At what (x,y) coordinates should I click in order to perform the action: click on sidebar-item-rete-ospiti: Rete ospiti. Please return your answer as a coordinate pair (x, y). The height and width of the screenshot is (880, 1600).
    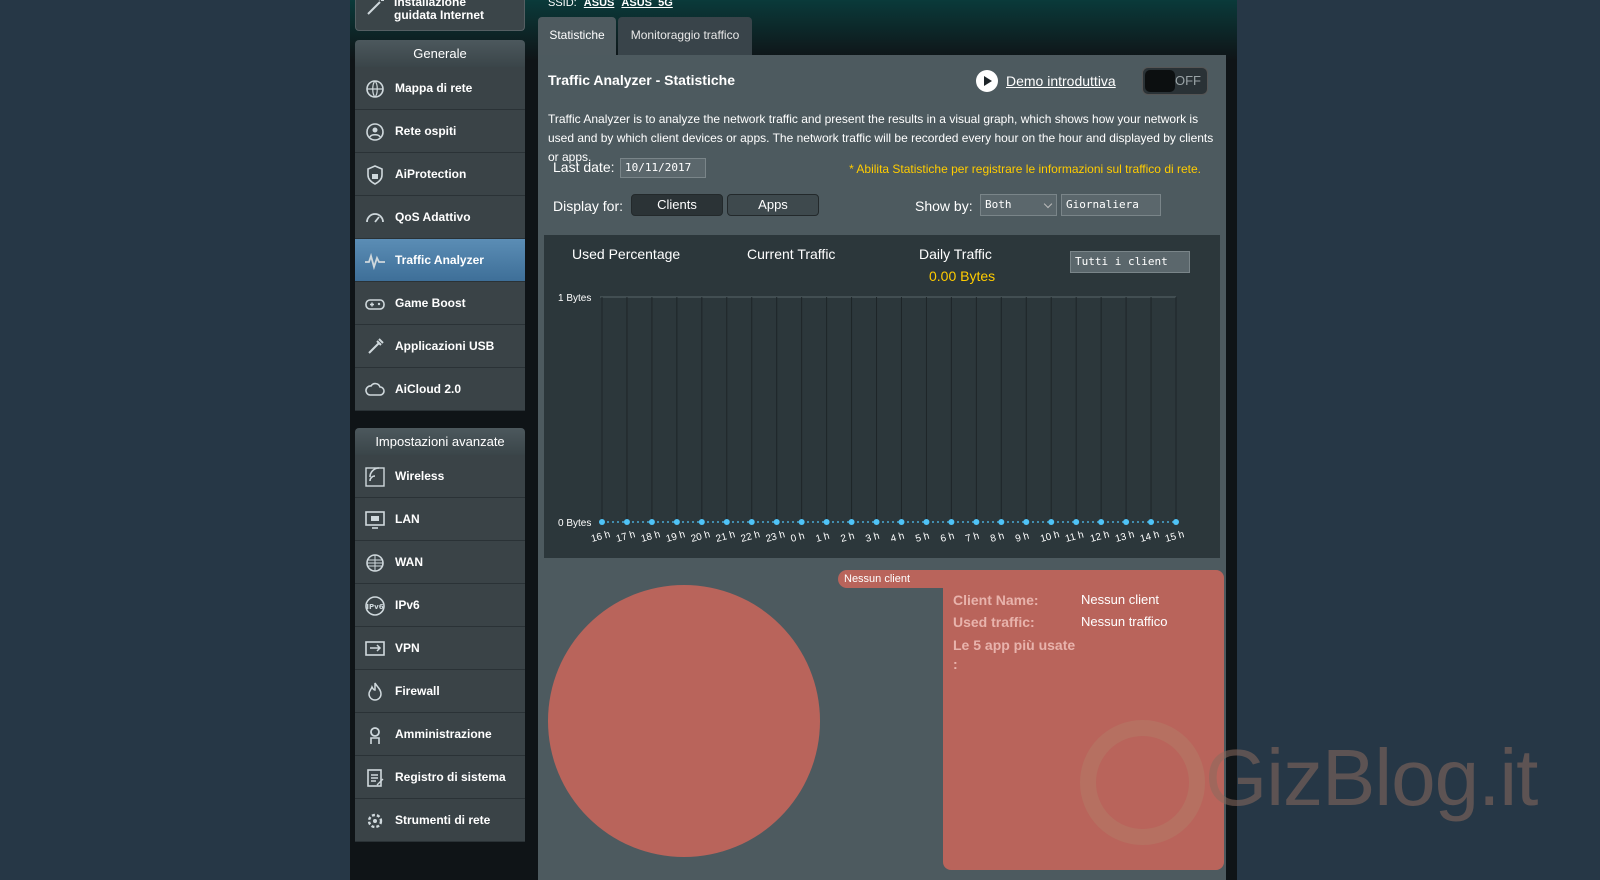
    Looking at the image, I should click on (440, 131).